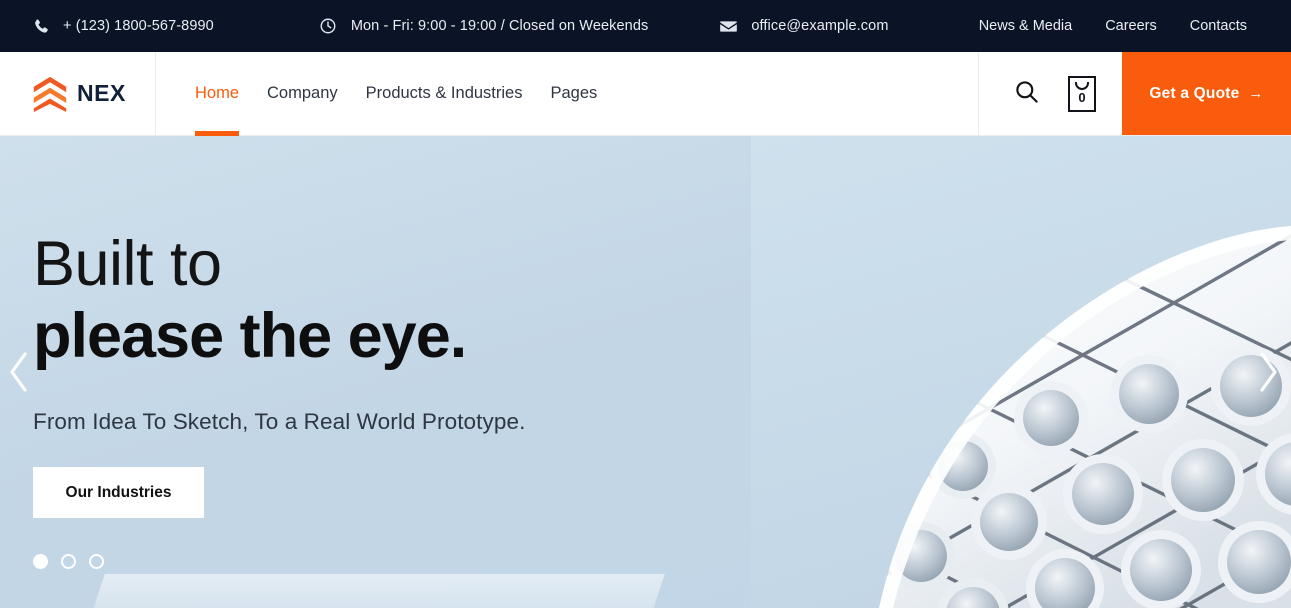 This screenshot has height=608, width=1291. I want to click on cart-count-badge: 0, so click(1082, 97).